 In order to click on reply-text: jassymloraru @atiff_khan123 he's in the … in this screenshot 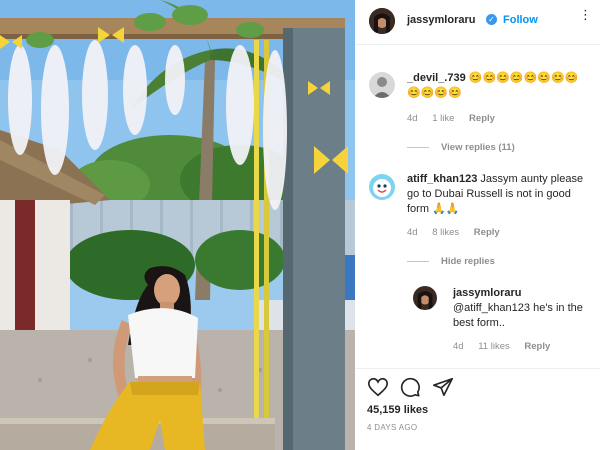, I will do `click(523, 308)`.